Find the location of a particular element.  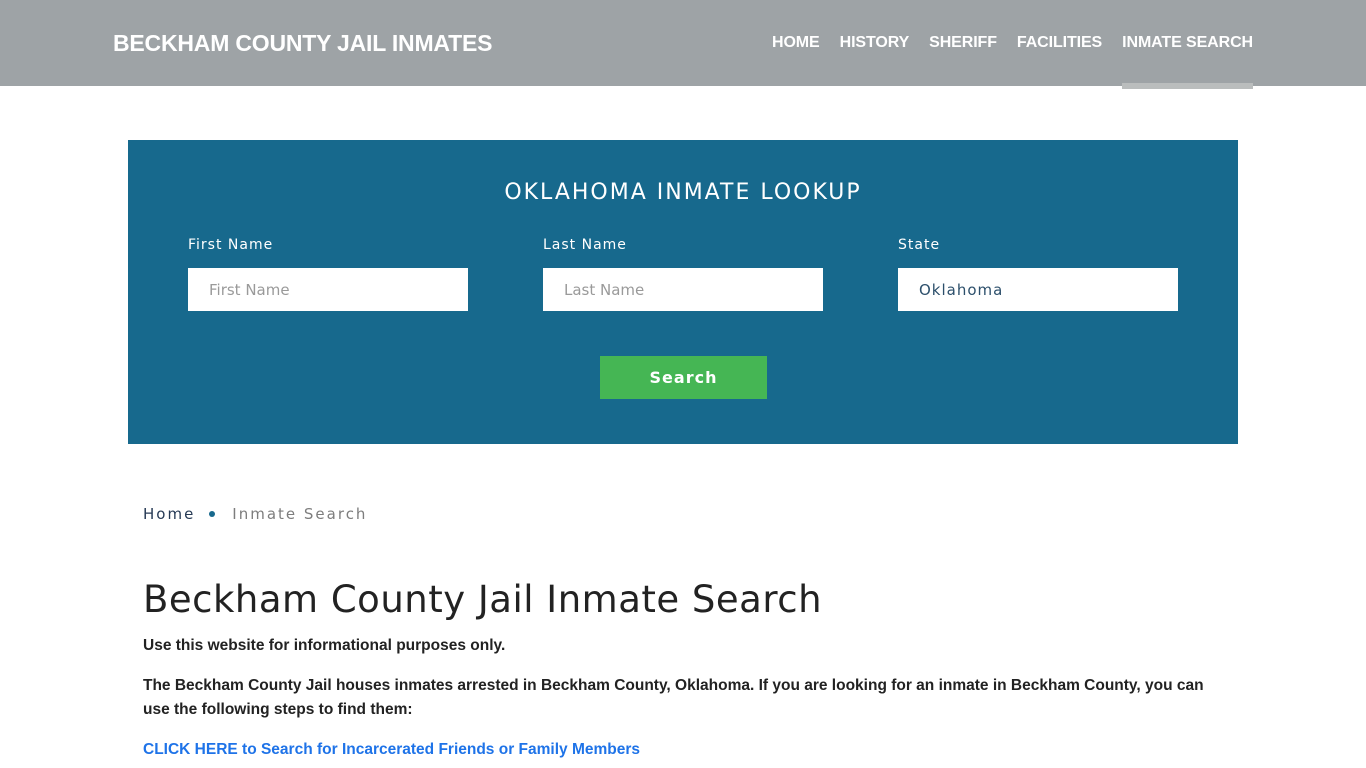

nav-home: HOME is located at coordinates (796, 43).